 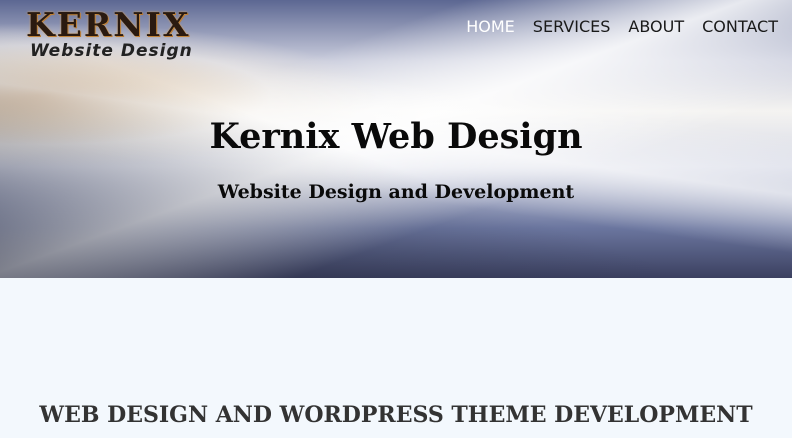 I want to click on logo-wordmark: KERNIX, so click(x=108, y=24).